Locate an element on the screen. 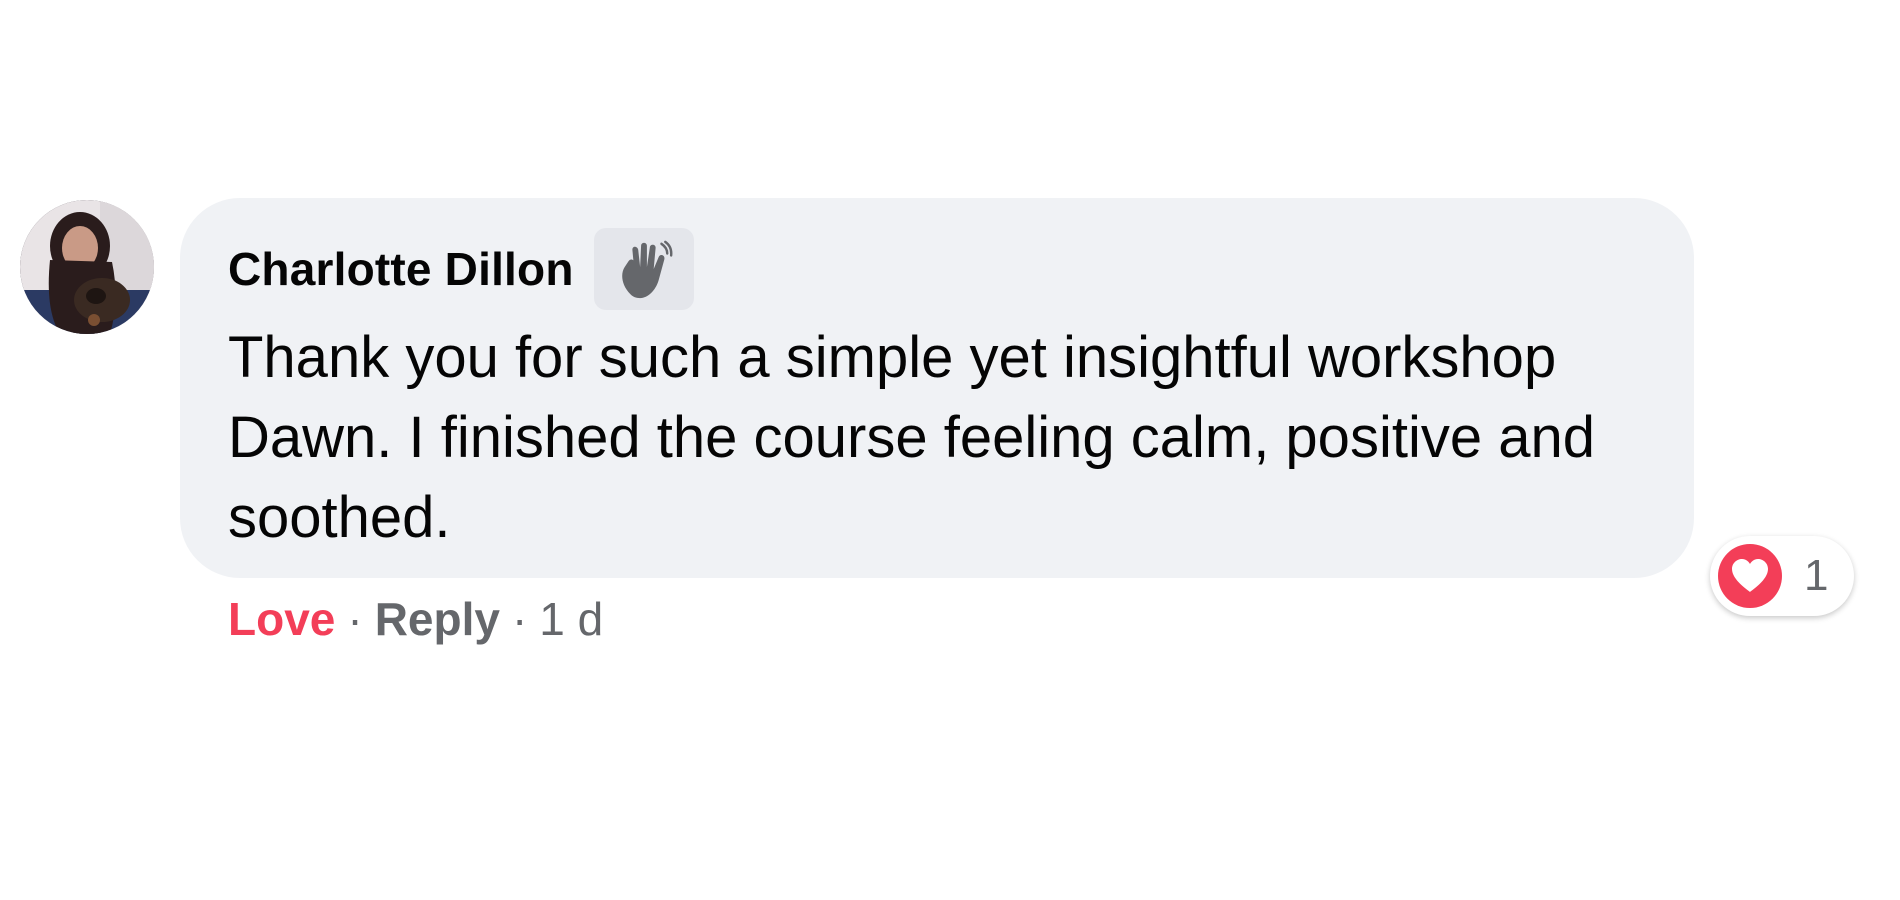  reply-button: Reply is located at coordinates (437, 619).